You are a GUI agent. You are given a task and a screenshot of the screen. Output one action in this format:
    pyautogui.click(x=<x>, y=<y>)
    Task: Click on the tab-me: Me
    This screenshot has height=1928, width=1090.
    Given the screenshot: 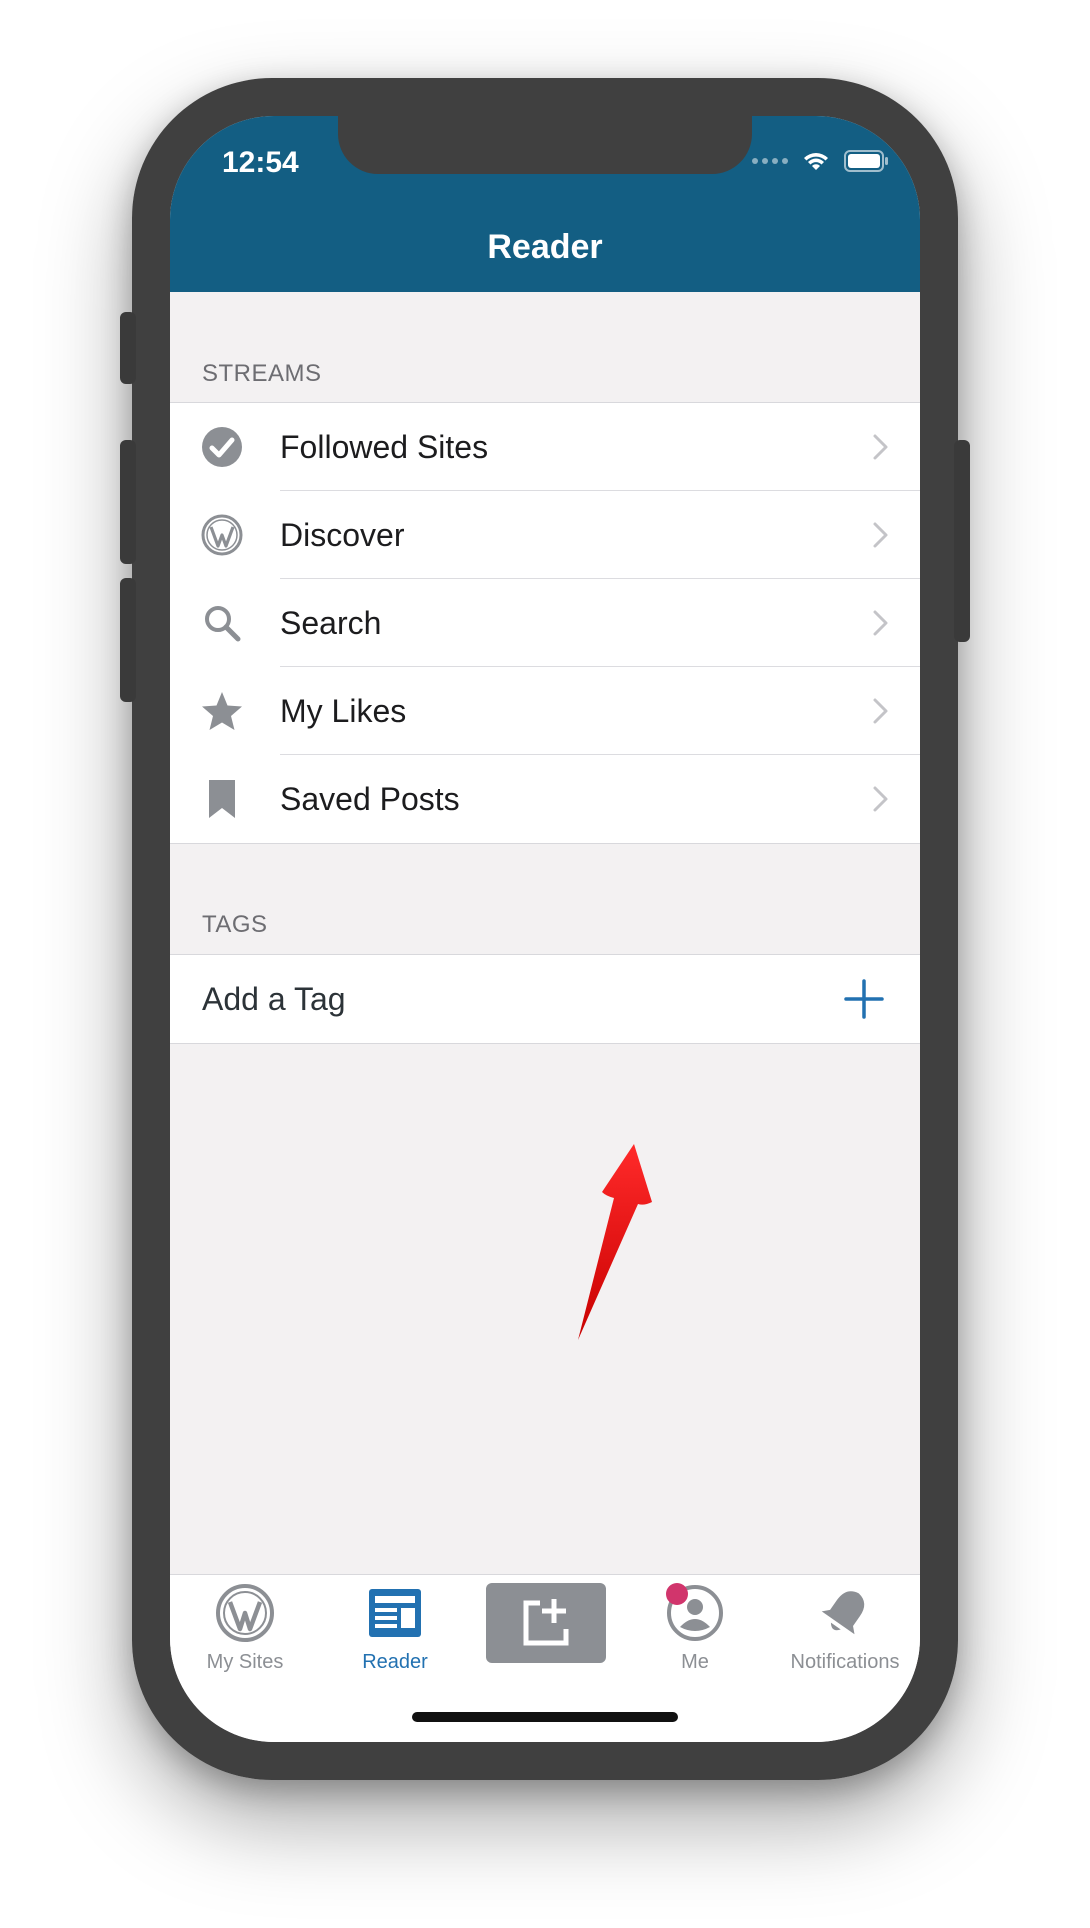 What is the action you would take?
    pyautogui.click(x=695, y=1628)
    